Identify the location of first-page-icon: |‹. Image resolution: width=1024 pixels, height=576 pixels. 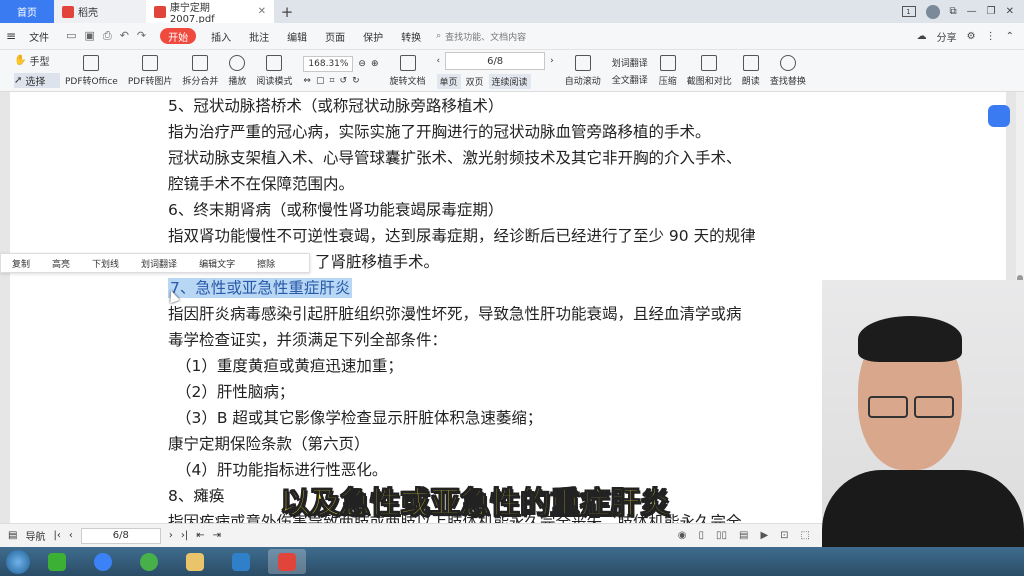
(56, 535).